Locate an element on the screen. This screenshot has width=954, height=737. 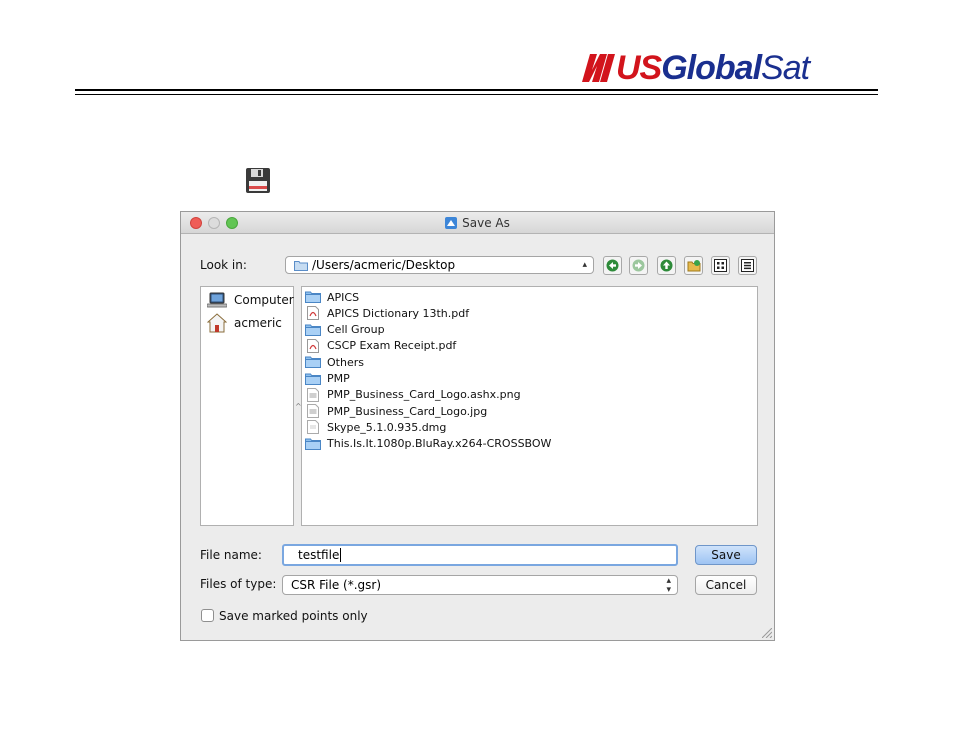
detail-view-icon is located at coordinates (747, 265).